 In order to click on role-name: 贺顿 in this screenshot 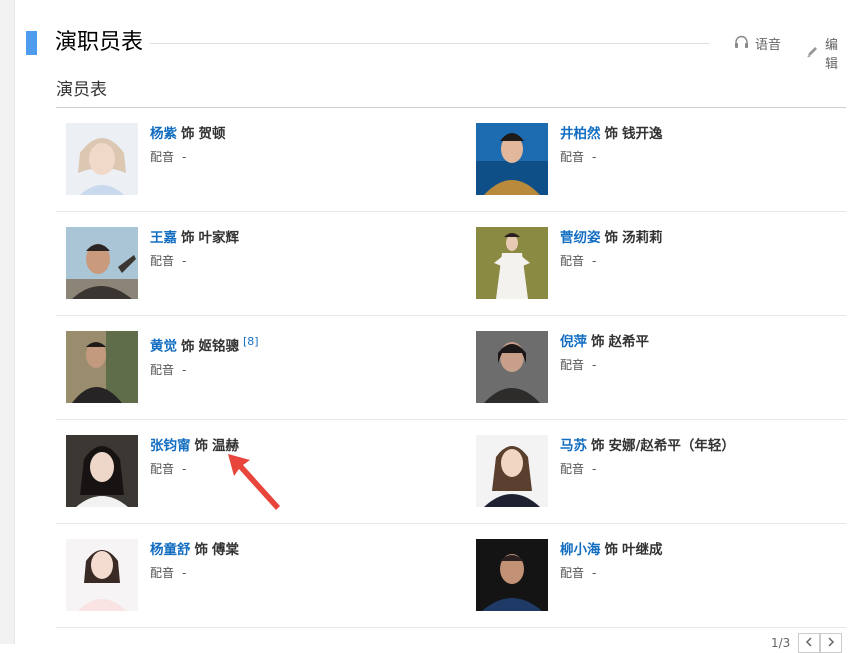, I will do `click(212, 134)`.